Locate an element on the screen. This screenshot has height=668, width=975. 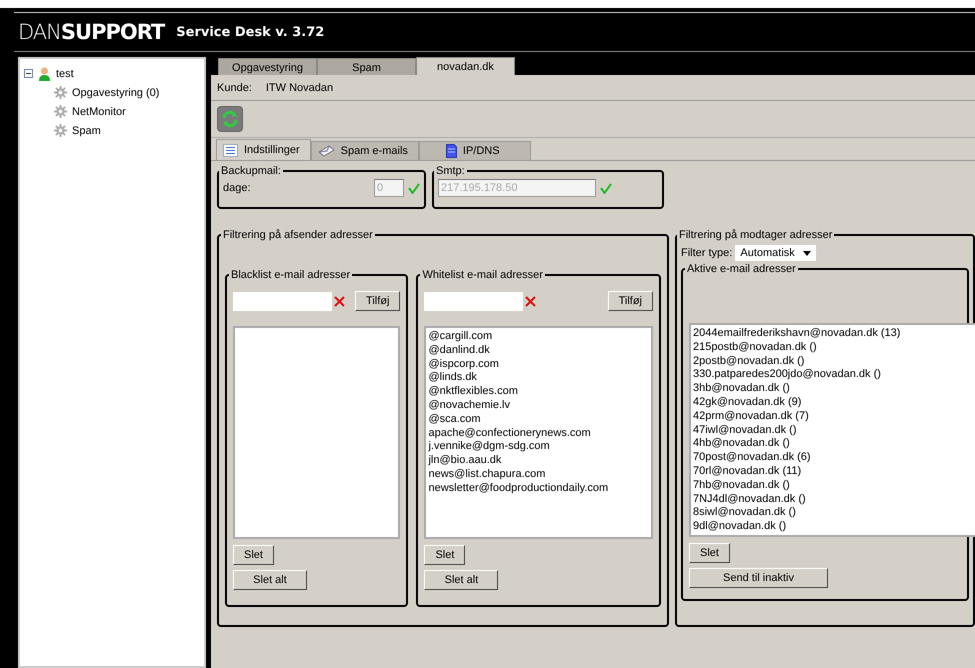
refresh-button is located at coordinates (230, 119).